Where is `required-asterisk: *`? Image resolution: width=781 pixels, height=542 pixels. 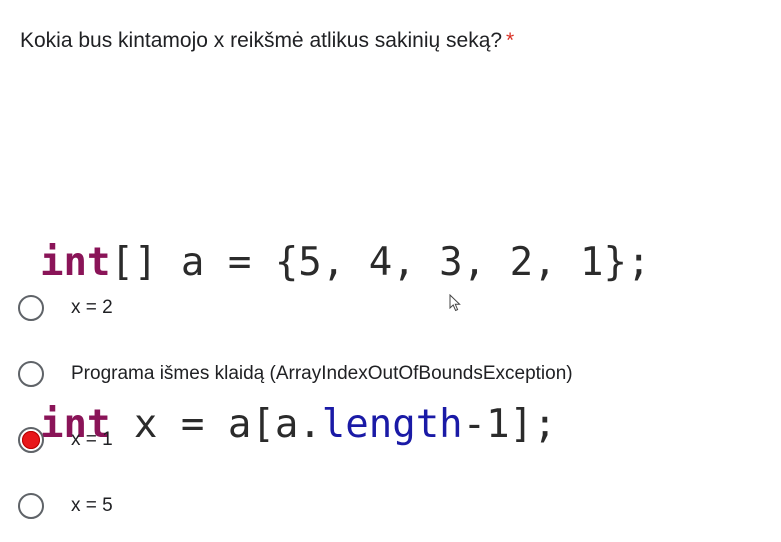
required-asterisk: * is located at coordinates (510, 40).